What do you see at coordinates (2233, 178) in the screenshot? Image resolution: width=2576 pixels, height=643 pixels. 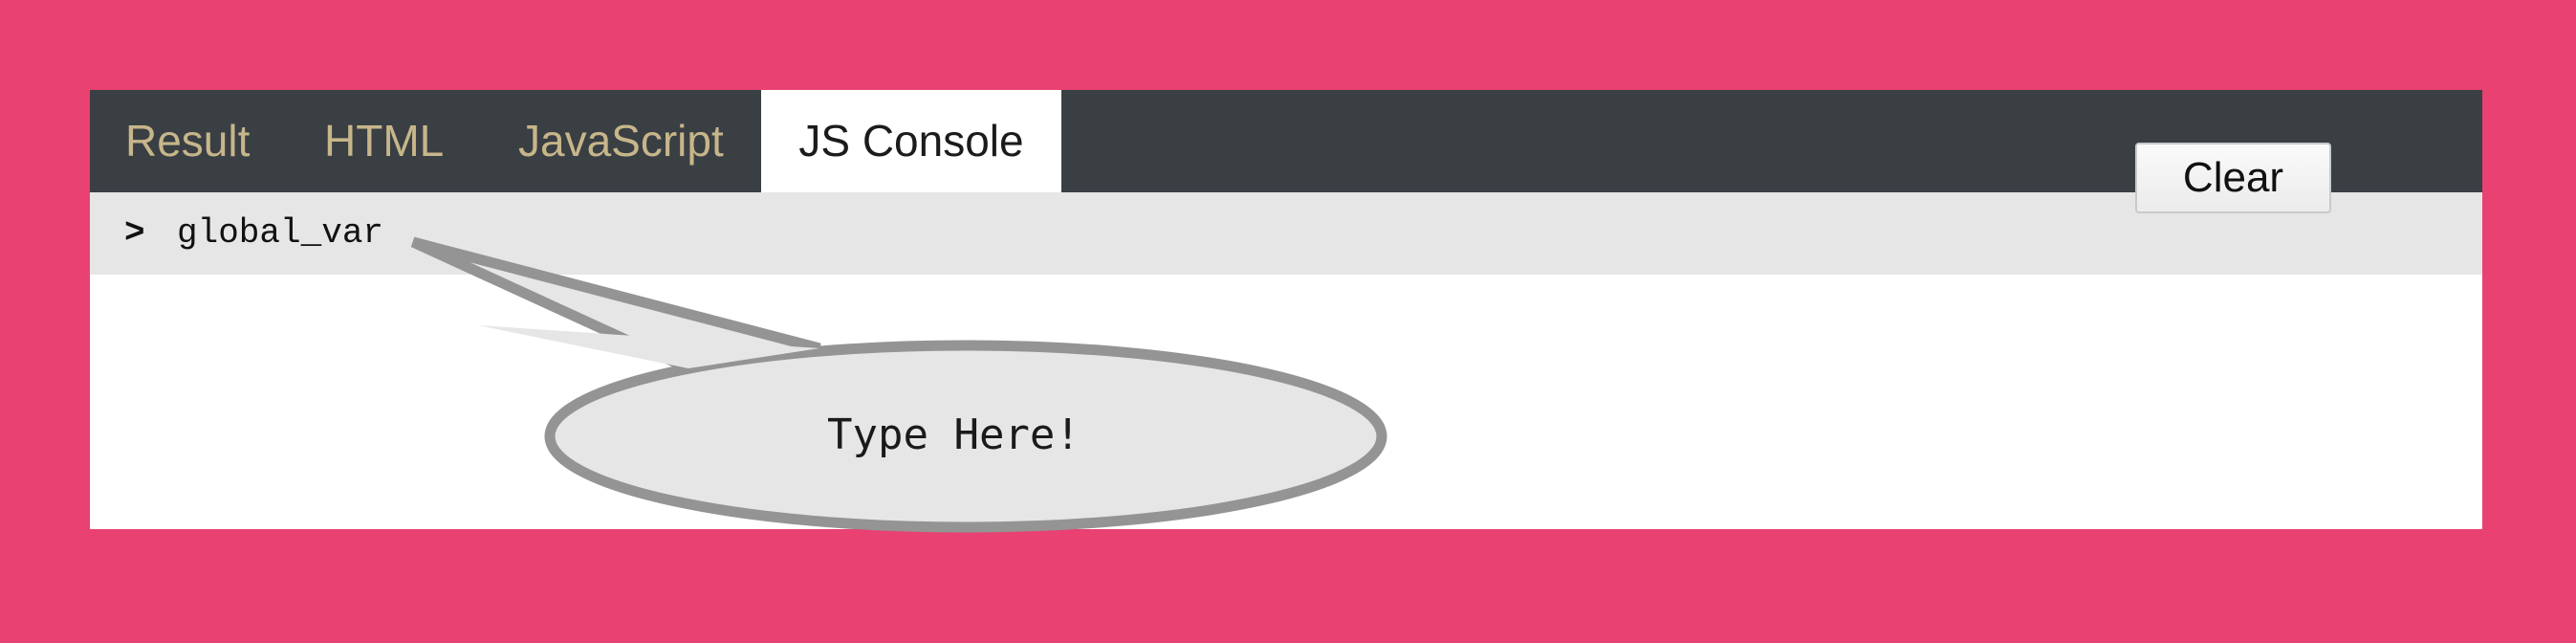 I see `clear-button: Clear` at bounding box center [2233, 178].